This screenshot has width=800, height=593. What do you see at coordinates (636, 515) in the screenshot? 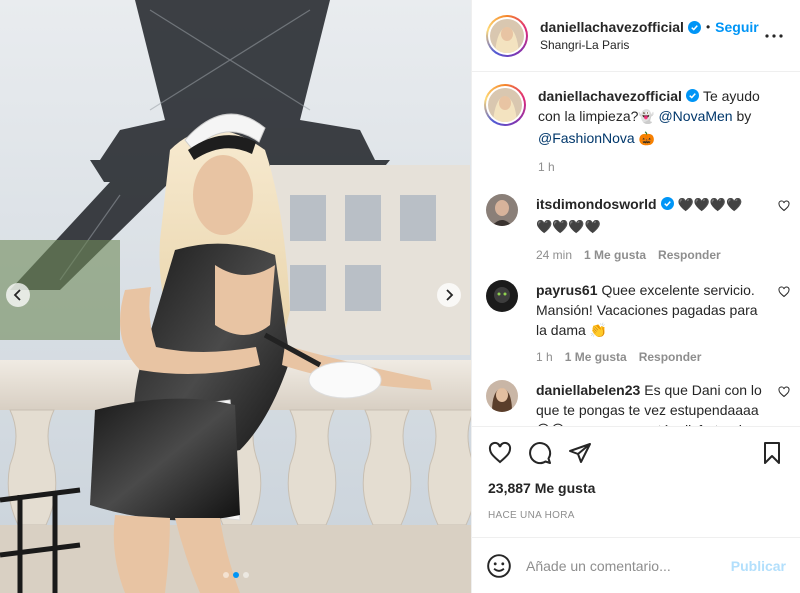
I see `posted-time: HACE UNA HORA` at bounding box center [636, 515].